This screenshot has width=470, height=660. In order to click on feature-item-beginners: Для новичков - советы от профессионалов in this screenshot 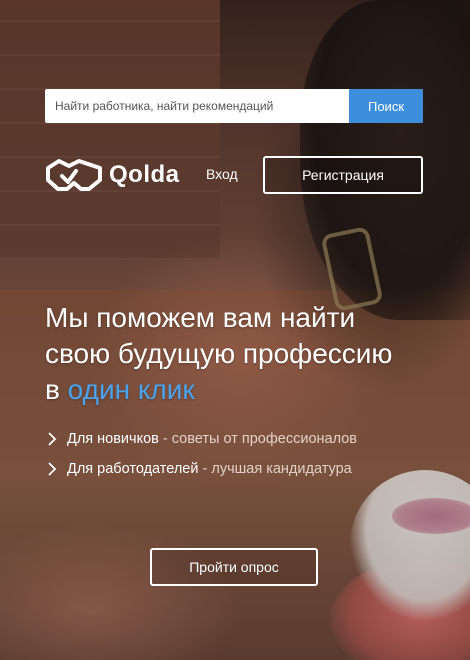, I will do `click(201, 439)`.